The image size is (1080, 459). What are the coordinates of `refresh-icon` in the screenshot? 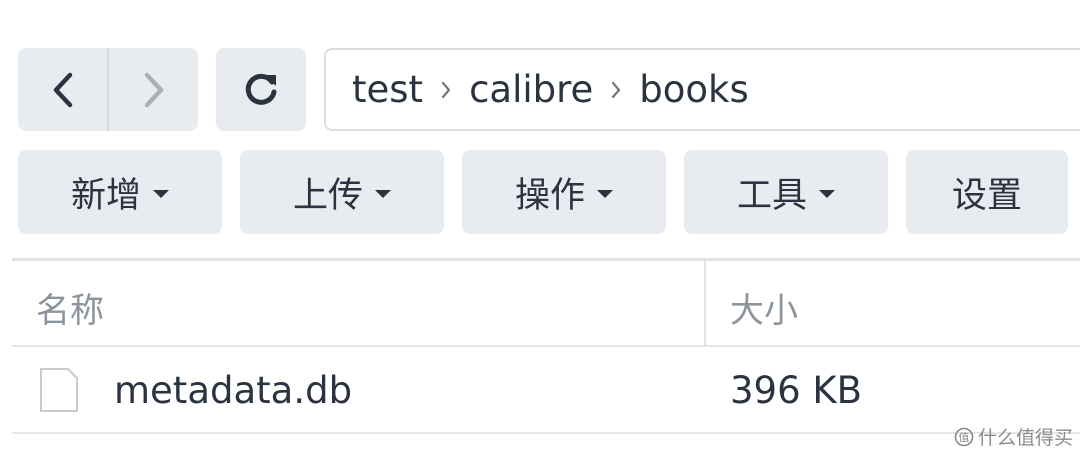 It's located at (261, 89).